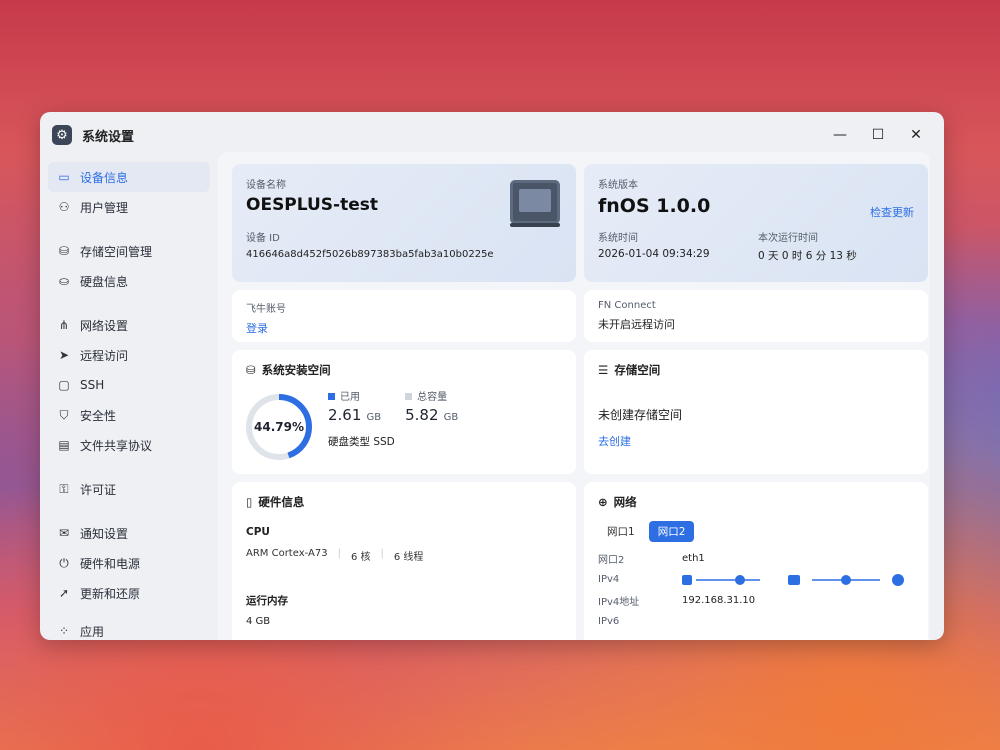 This screenshot has height=750, width=1000. What do you see at coordinates (611, 560) in the screenshot?
I see `network-row-key: 网口2` at bounding box center [611, 560].